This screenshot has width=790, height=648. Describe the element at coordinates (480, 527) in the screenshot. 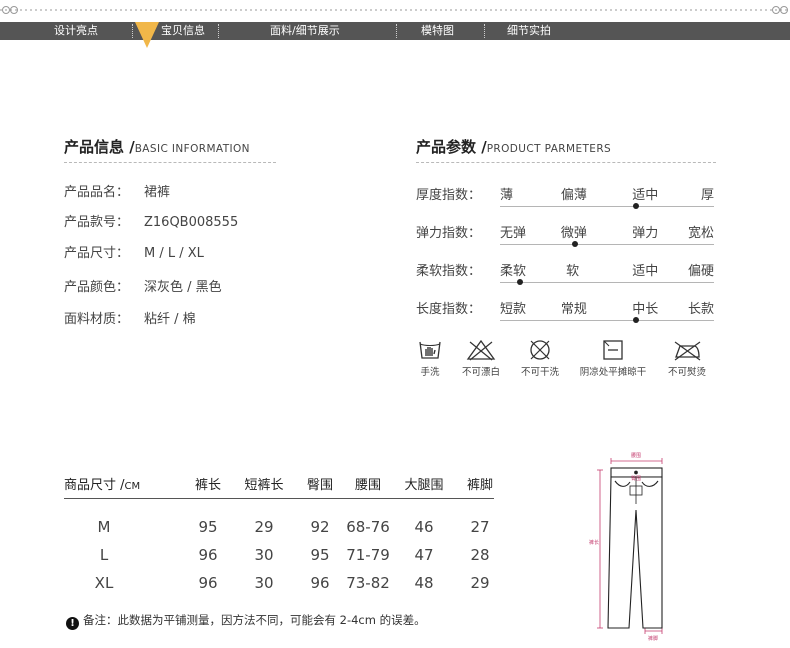

I see `size-table-cell: 27` at that location.